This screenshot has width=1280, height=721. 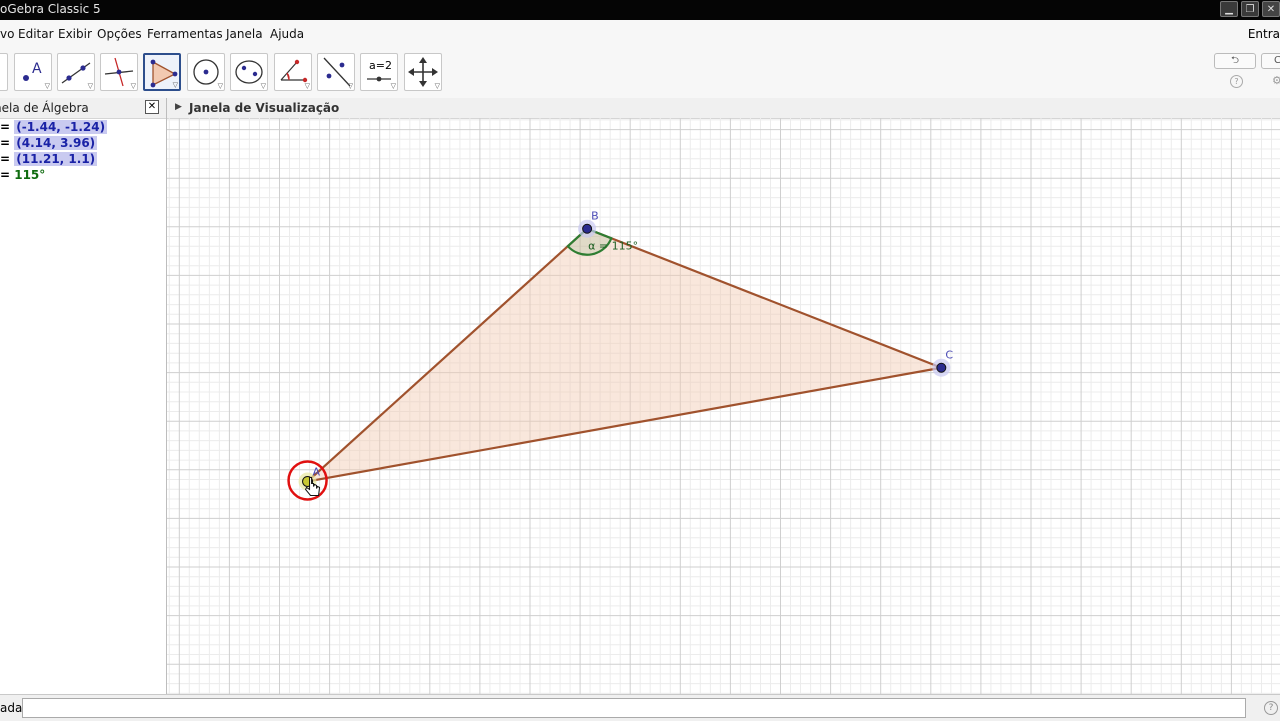 I want to click on point-label-a: A, so click(x=317, y=471).